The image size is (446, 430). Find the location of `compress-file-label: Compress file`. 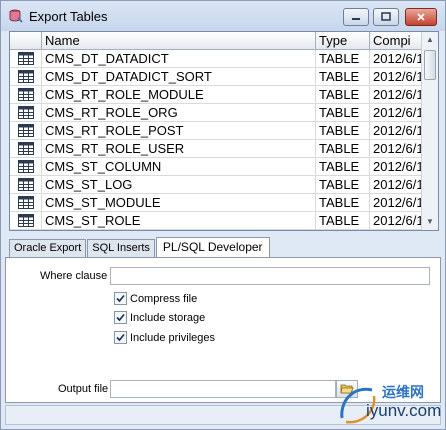

compress-file-label: Compress file is located at coordinates (164, 298).